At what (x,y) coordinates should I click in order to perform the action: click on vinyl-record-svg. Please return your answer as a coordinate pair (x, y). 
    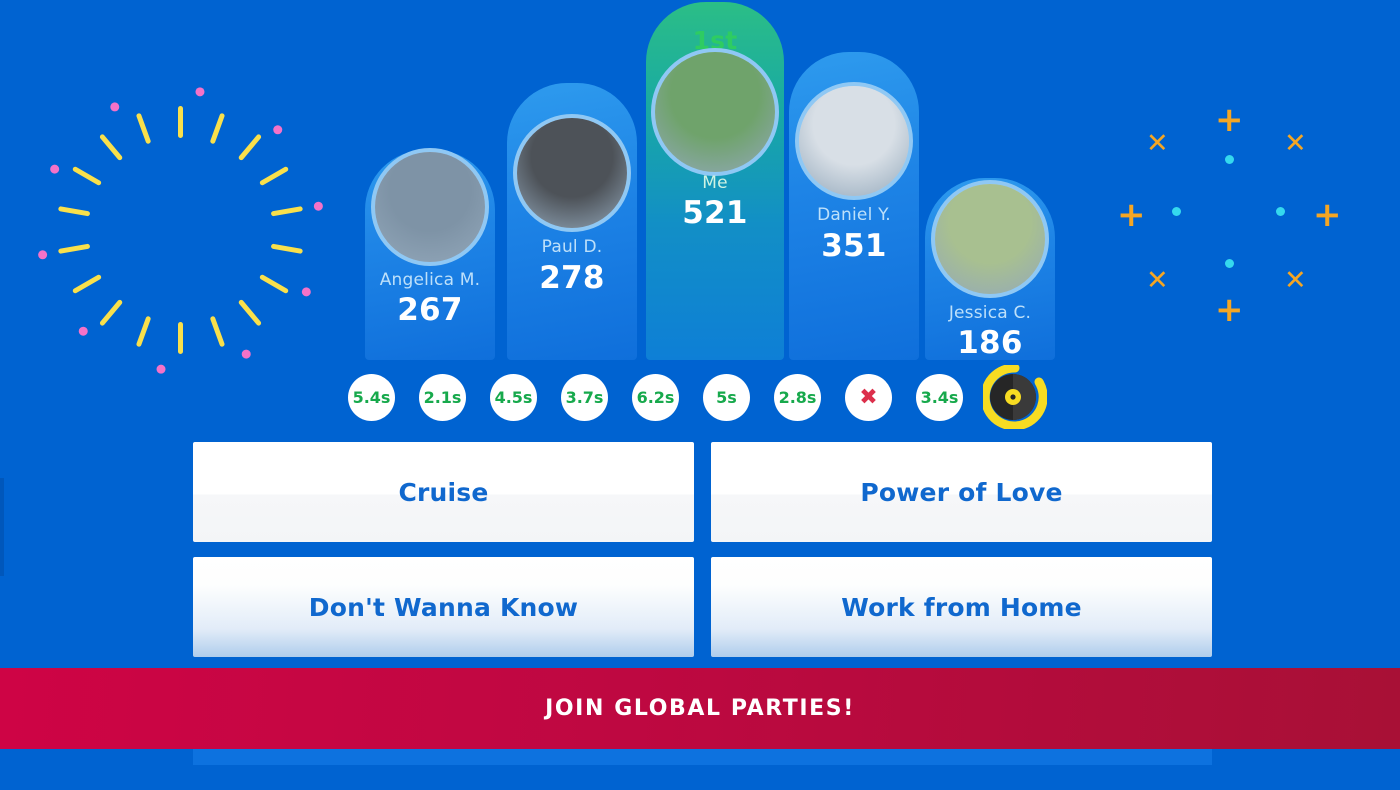
    Looking at the image, I should click on (1014, 397).